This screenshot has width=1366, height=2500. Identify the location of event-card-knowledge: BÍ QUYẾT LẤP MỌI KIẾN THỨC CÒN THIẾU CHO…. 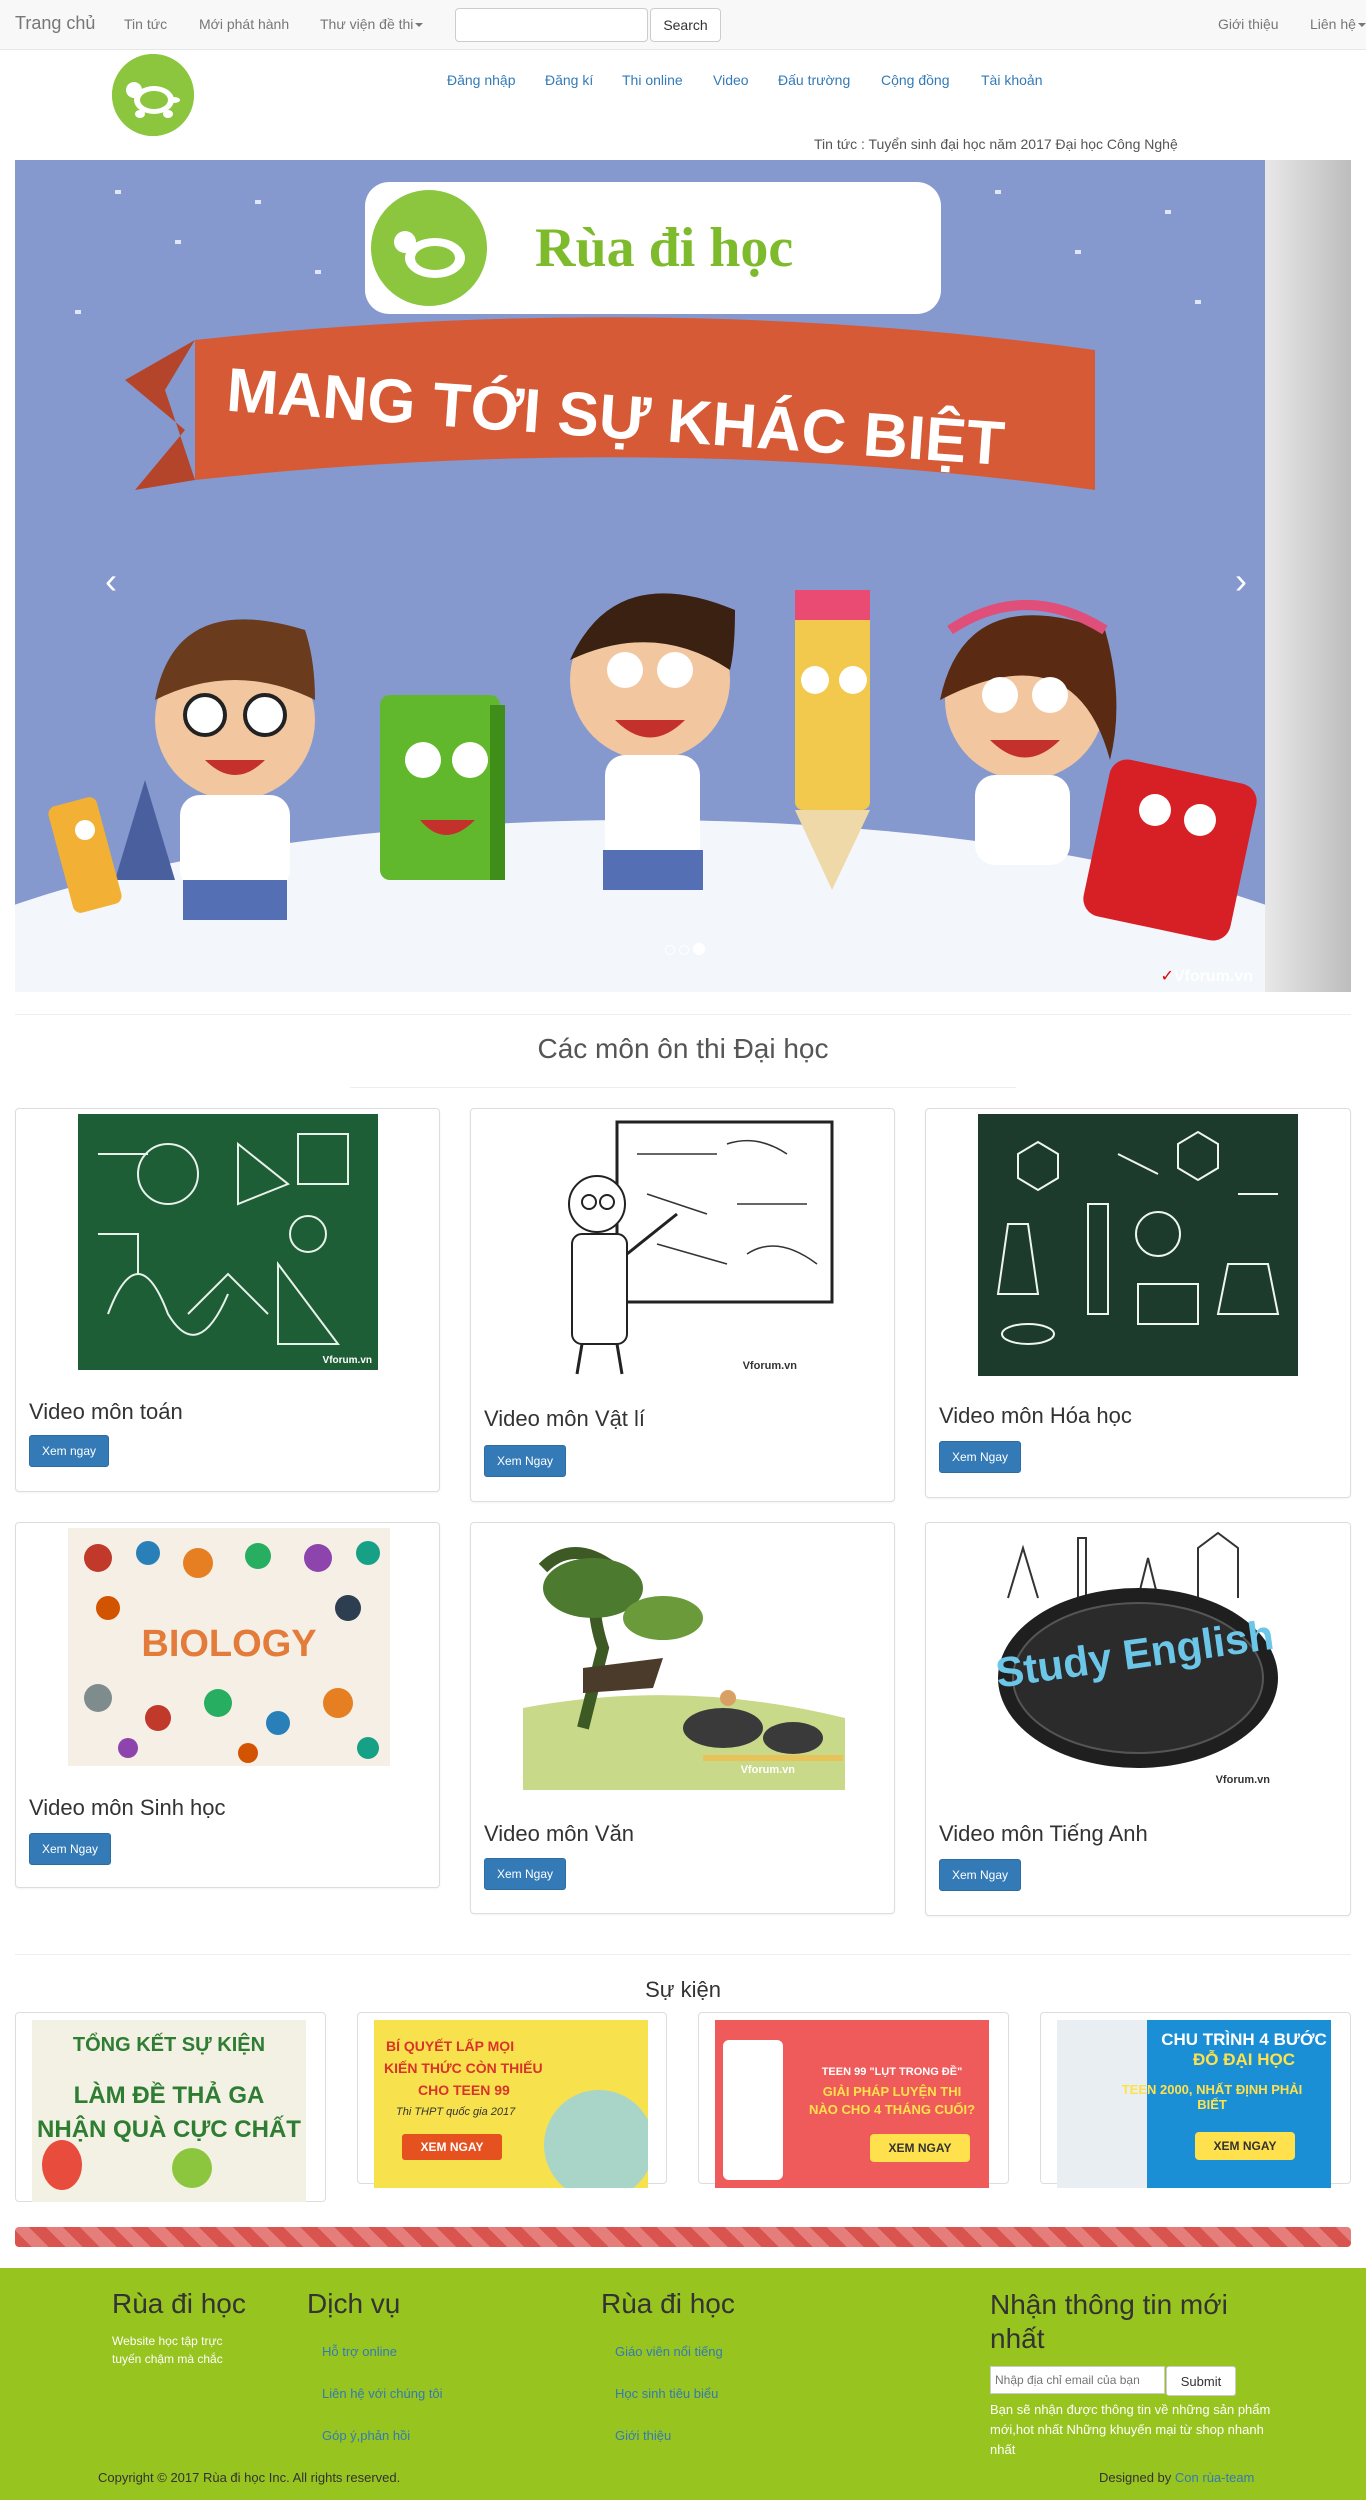
(512, 2100).